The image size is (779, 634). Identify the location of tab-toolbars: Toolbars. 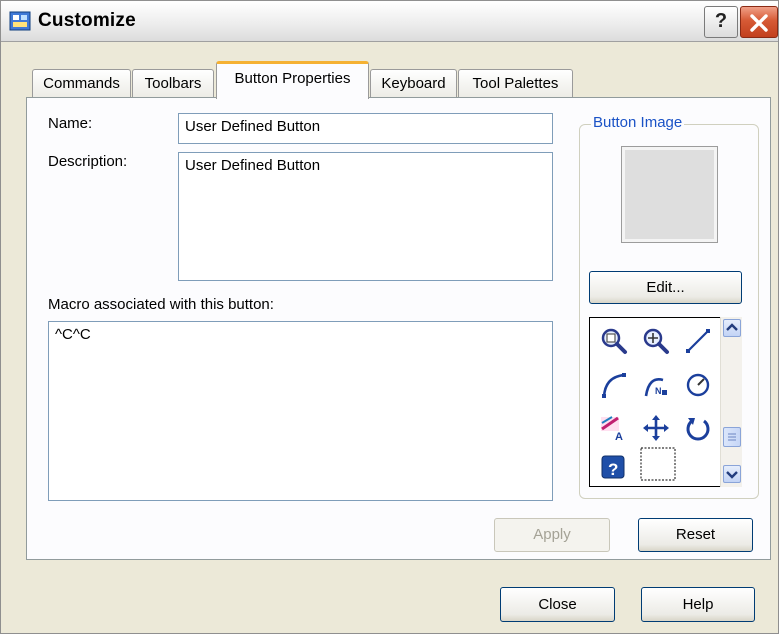
(173, 83).